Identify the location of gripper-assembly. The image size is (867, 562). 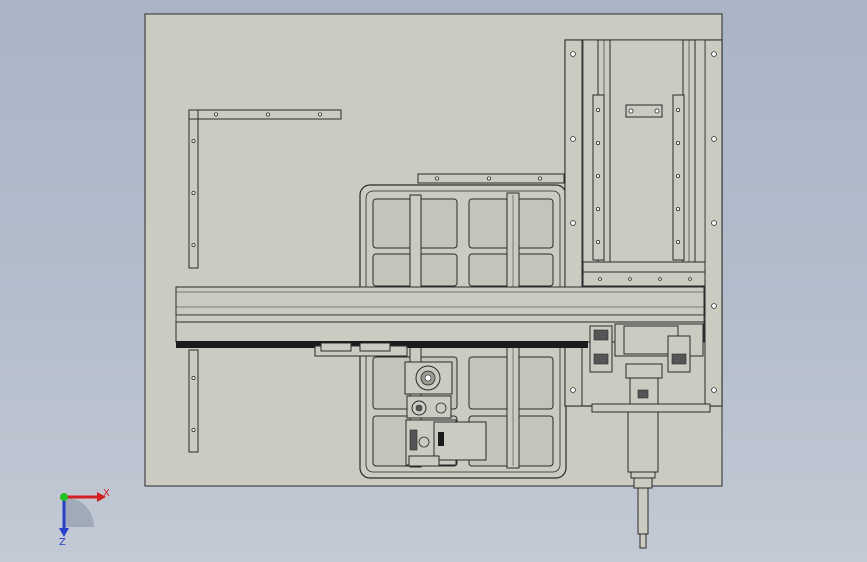
(446, 443).